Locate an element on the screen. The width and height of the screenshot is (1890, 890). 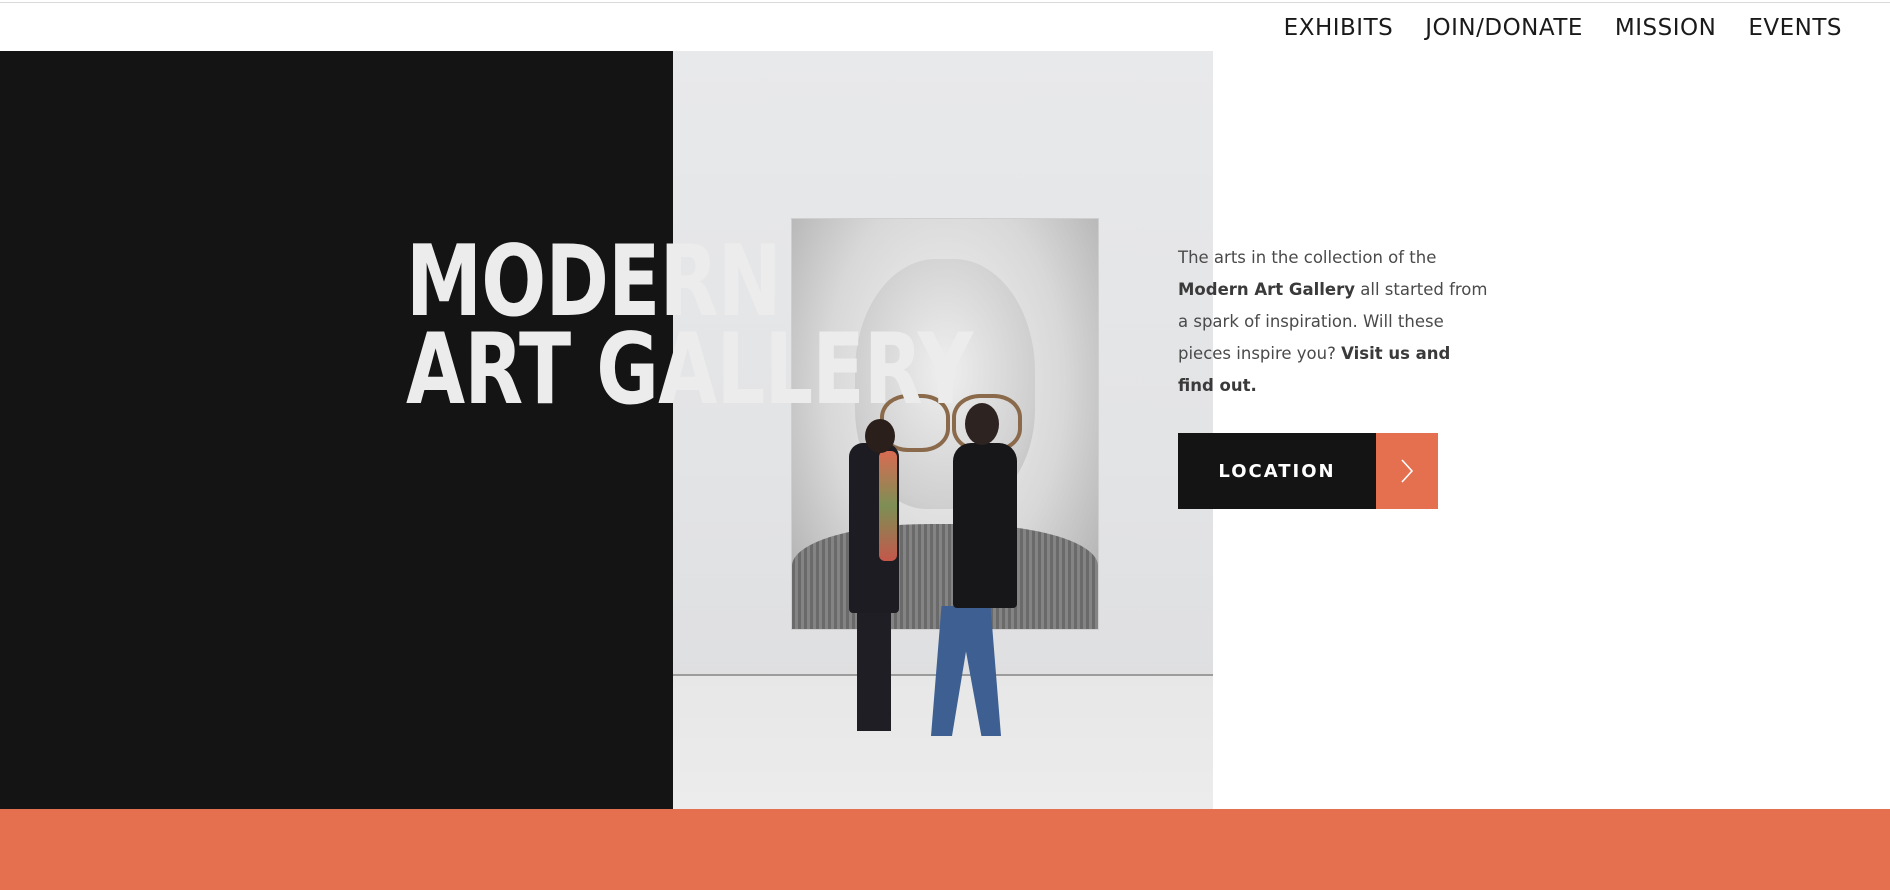
nav-item-events: EVENTS is located at coordinates (1795, 28).